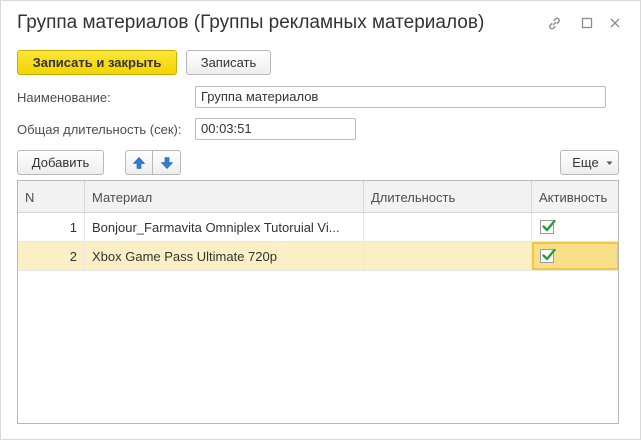 Image resolution: width=641 pixels, height=440 pixels. Describe the element at coordinates (448, 197) in the screenshot. I see `column-header-duration: Длительность` at that location.